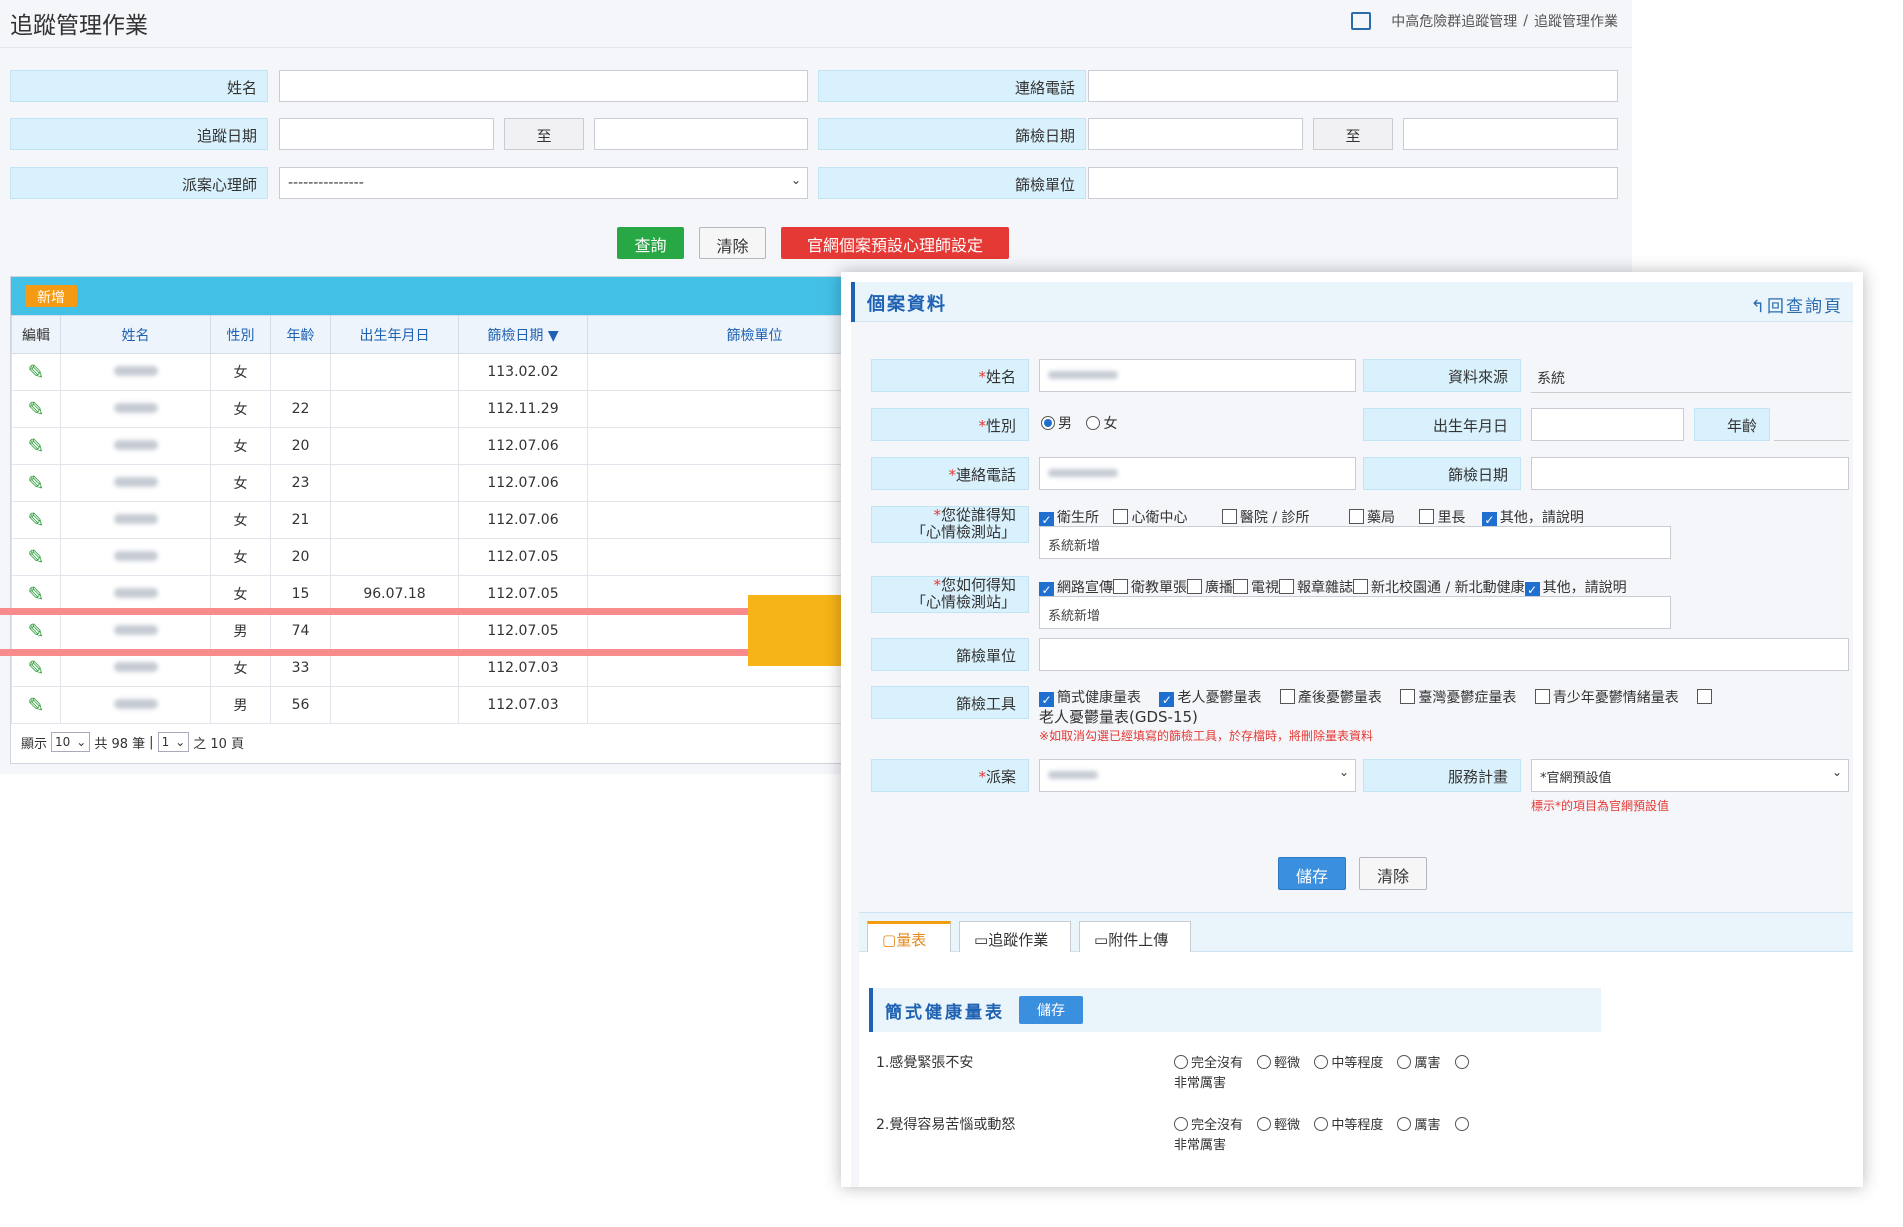  Describe the element at coordinates (1046, 519) in the screenshot. I see `who-check-0: ✓` at that location.